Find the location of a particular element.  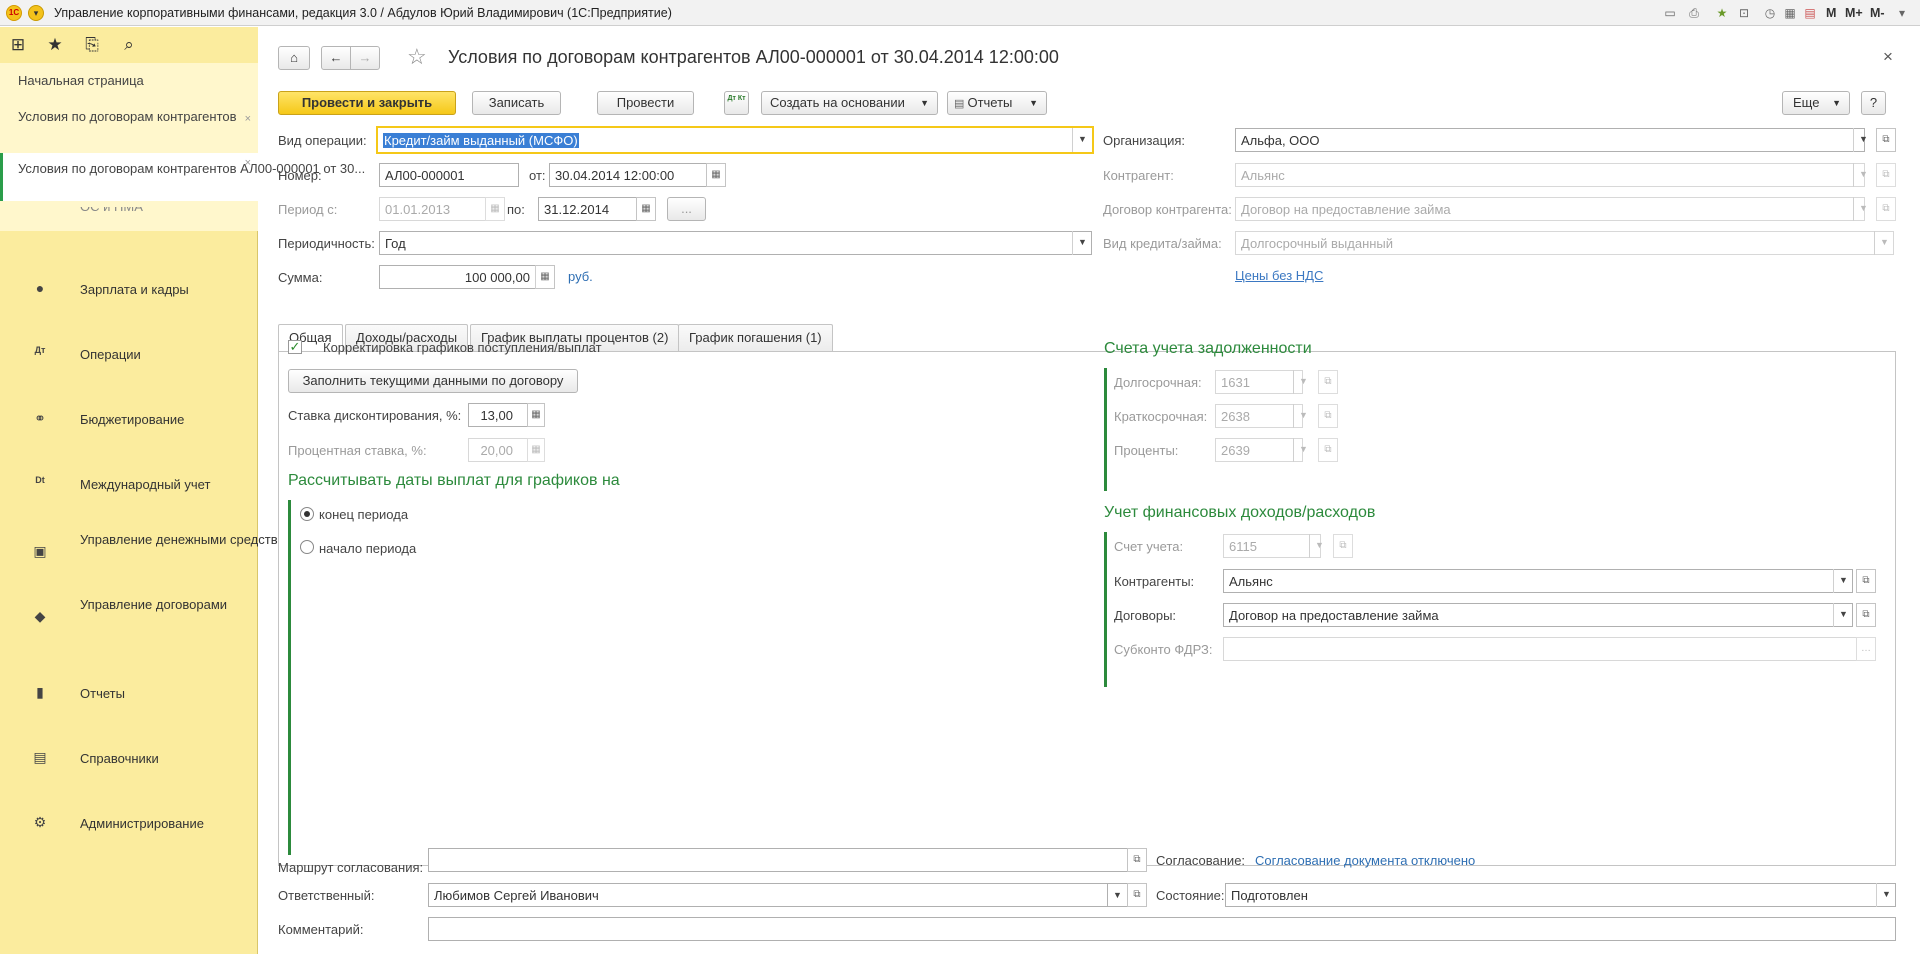

currency-link: руб. is located at coordinates (580, 276).